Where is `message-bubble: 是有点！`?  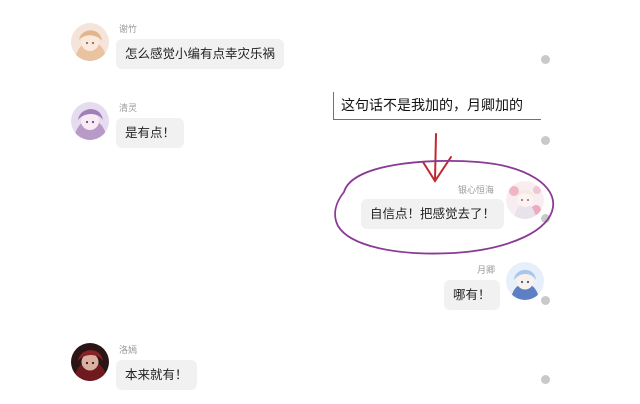 message-bubble: 是有点！ is located at coordinates (150, 133).